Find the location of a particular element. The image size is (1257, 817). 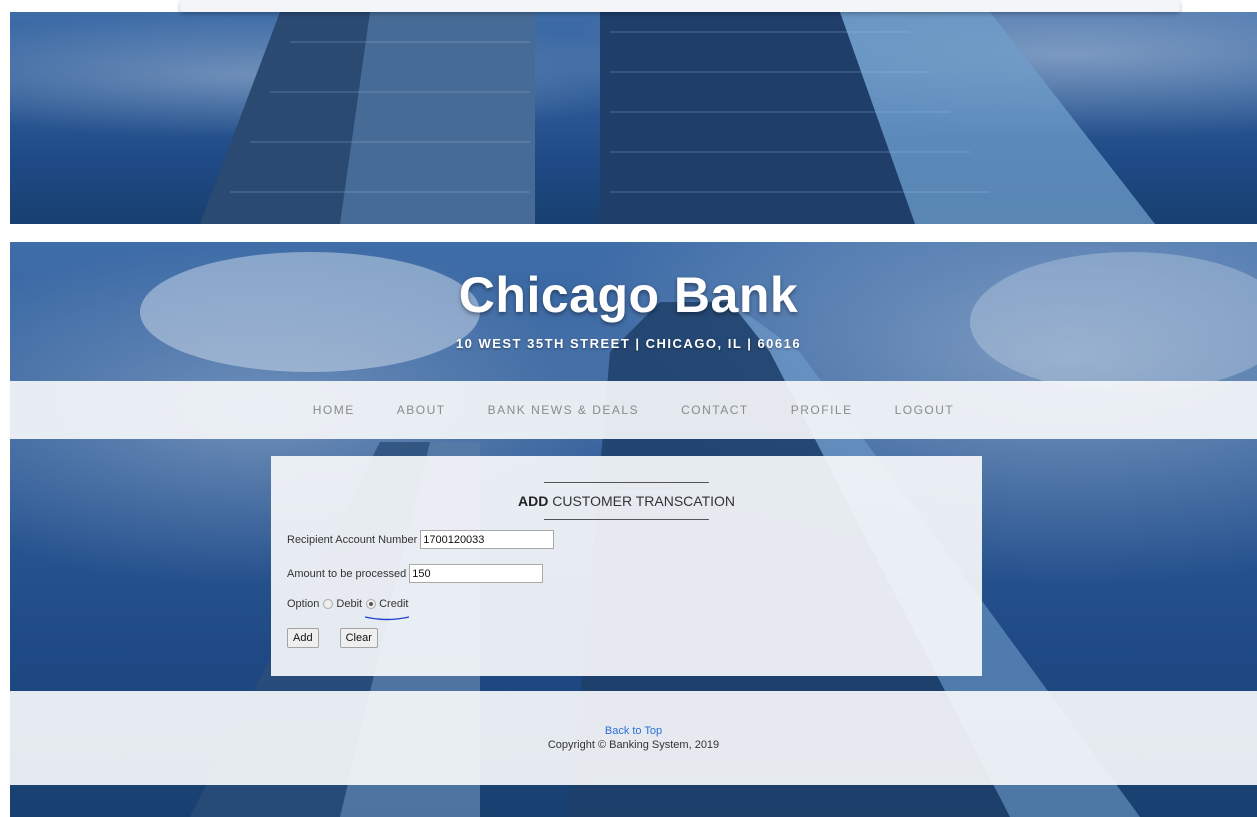

add-button: Add is located at coordinates (303, 638).